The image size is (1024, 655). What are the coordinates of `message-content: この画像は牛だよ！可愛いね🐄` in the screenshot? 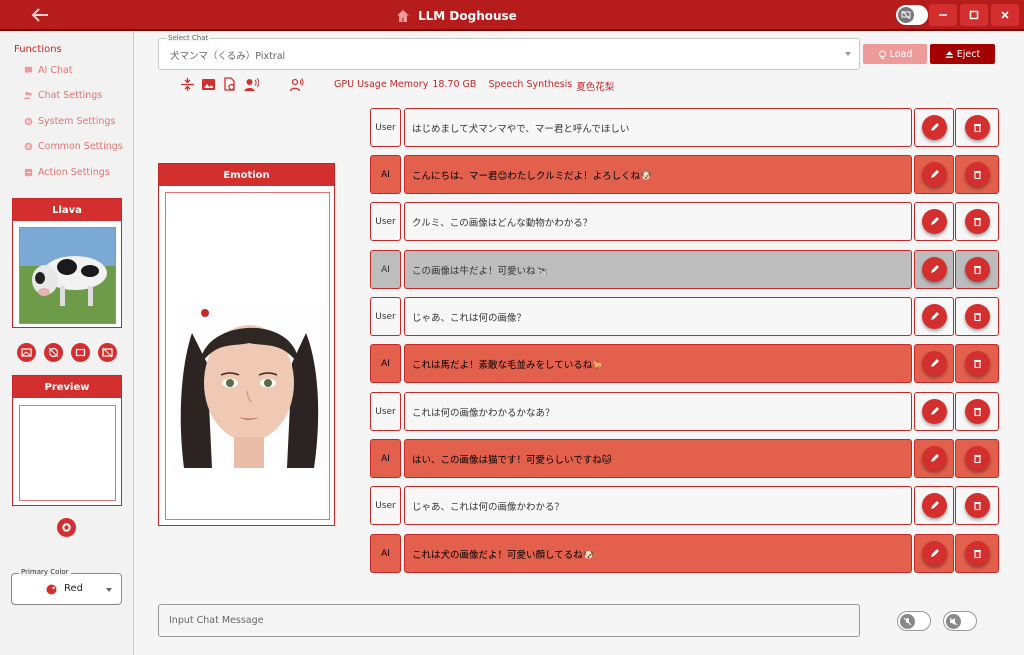 It's located at (480, 271).